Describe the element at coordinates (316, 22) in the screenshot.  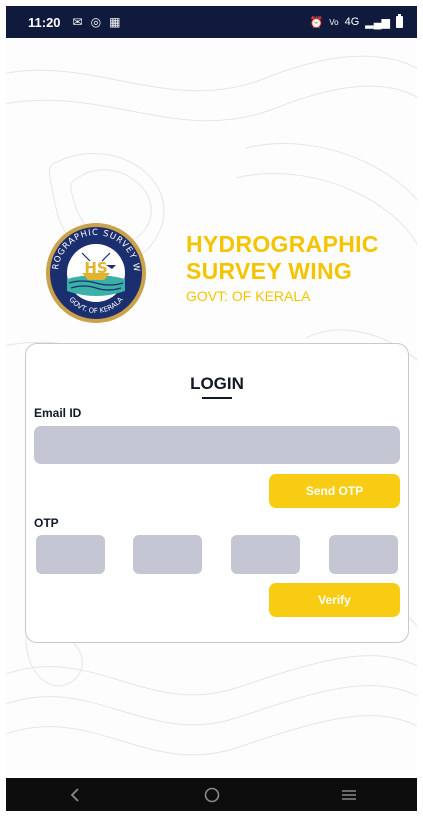
I see `alarm-icon: ⏰` at that location.